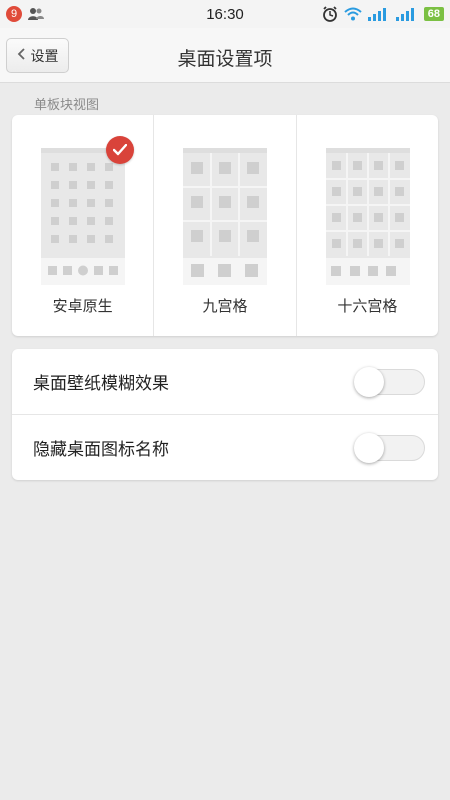 This screenshot has width=450, height=800. I want to click on wifi-icon, so click(353, 14).